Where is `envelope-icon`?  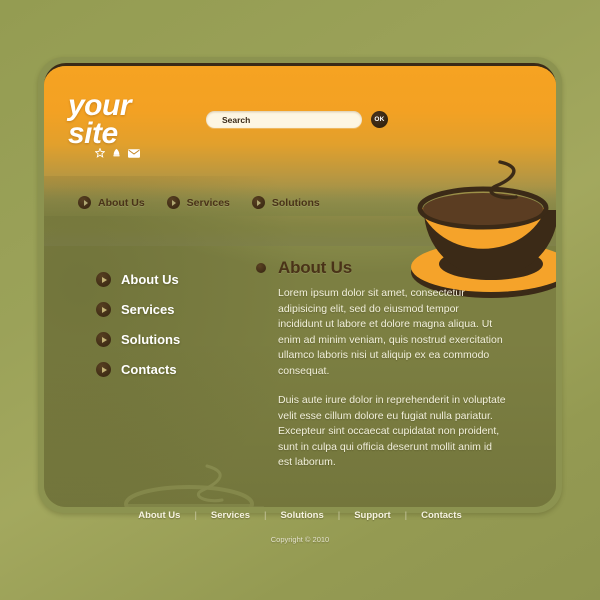 envelope-icon is located at coordinates (134, 153).